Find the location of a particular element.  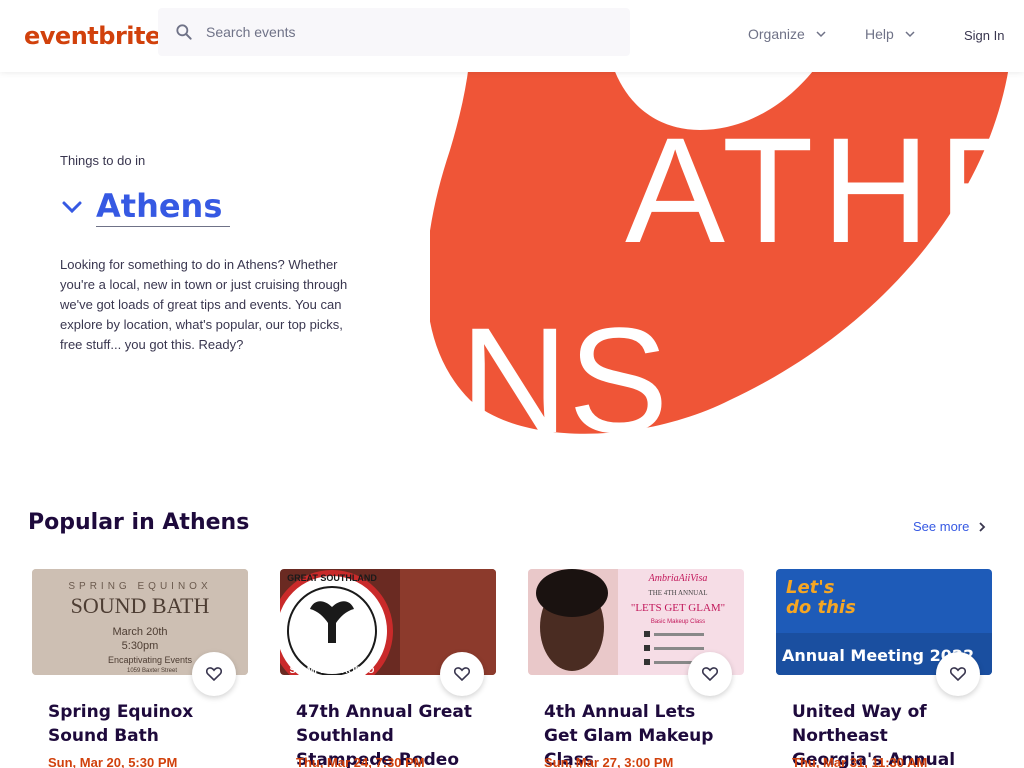

city-selector: Athens is located at coordinates (145, 206).